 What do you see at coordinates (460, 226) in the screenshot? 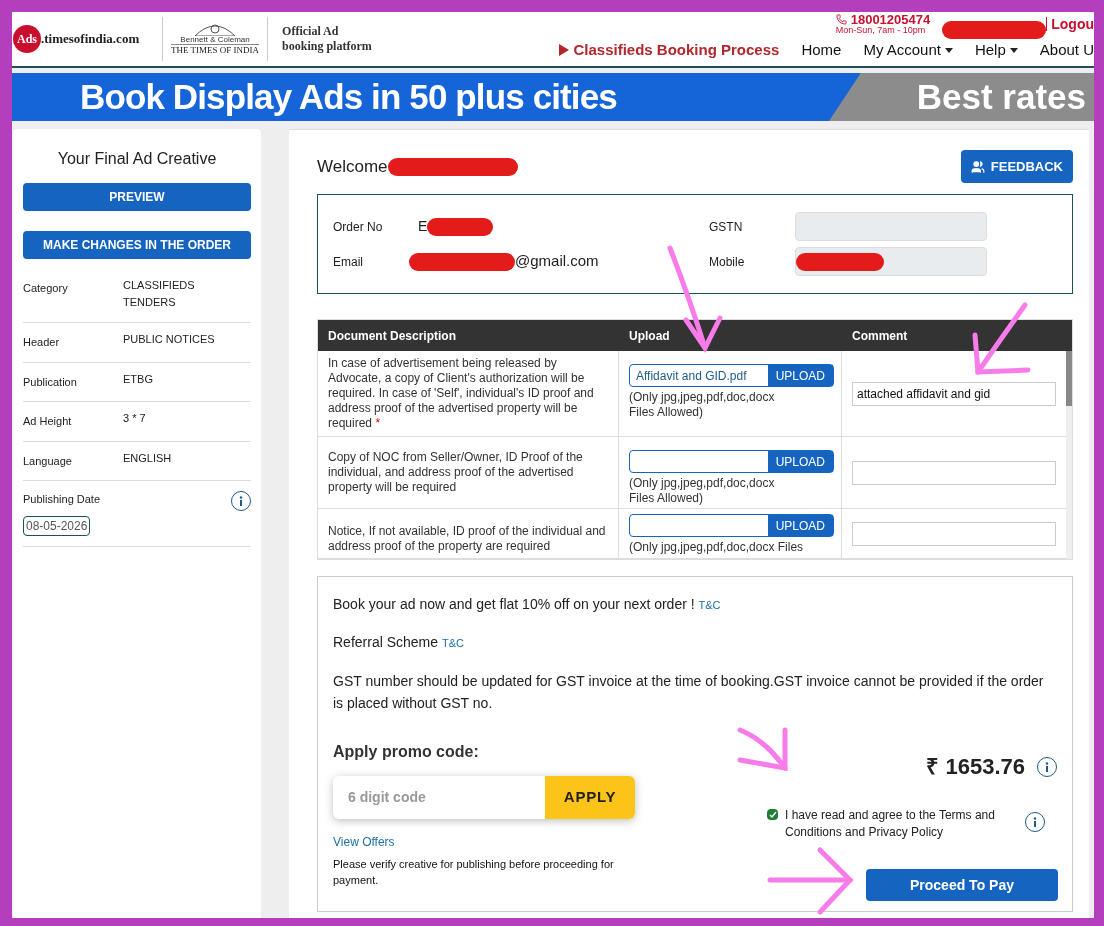
I see `redaction-mark` at bounding box center [460, 226].